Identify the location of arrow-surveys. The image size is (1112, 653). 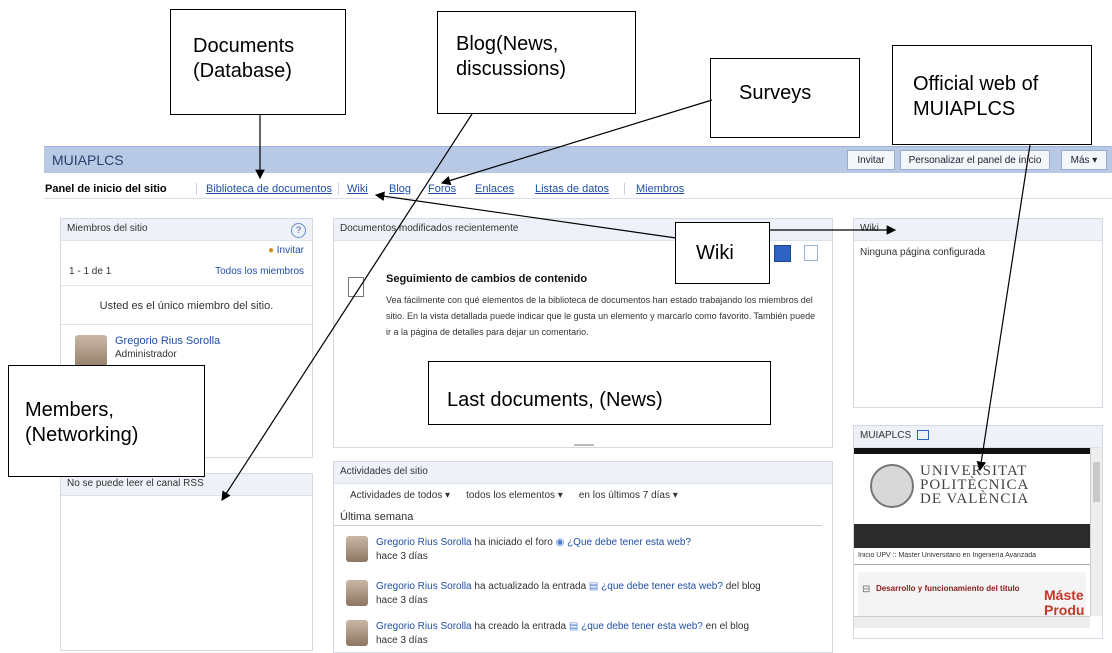
(576, 142).